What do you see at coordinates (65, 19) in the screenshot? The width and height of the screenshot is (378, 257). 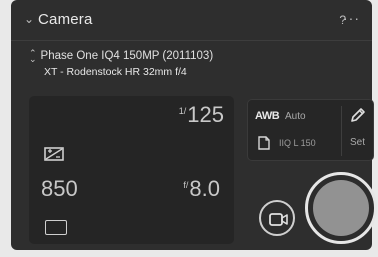 I see `panel-title: Camera` at bounding box center [65, 19].